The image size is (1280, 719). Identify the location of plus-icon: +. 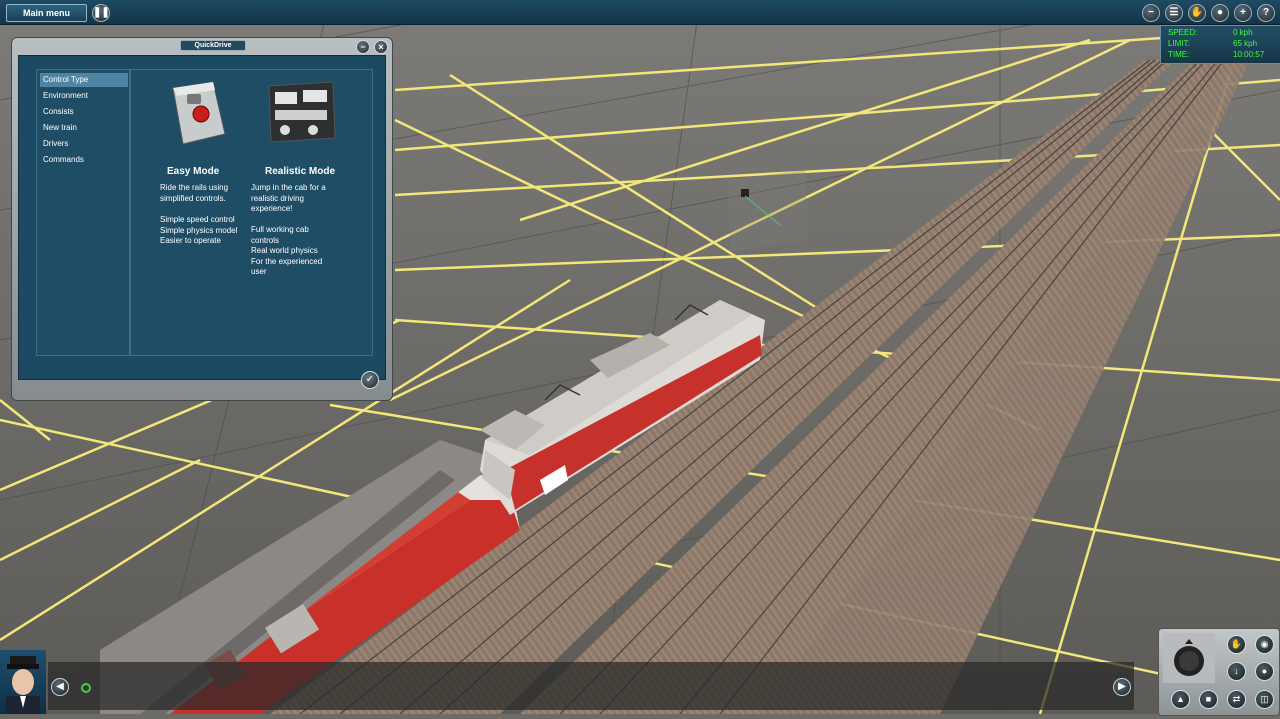
(1243, 13).